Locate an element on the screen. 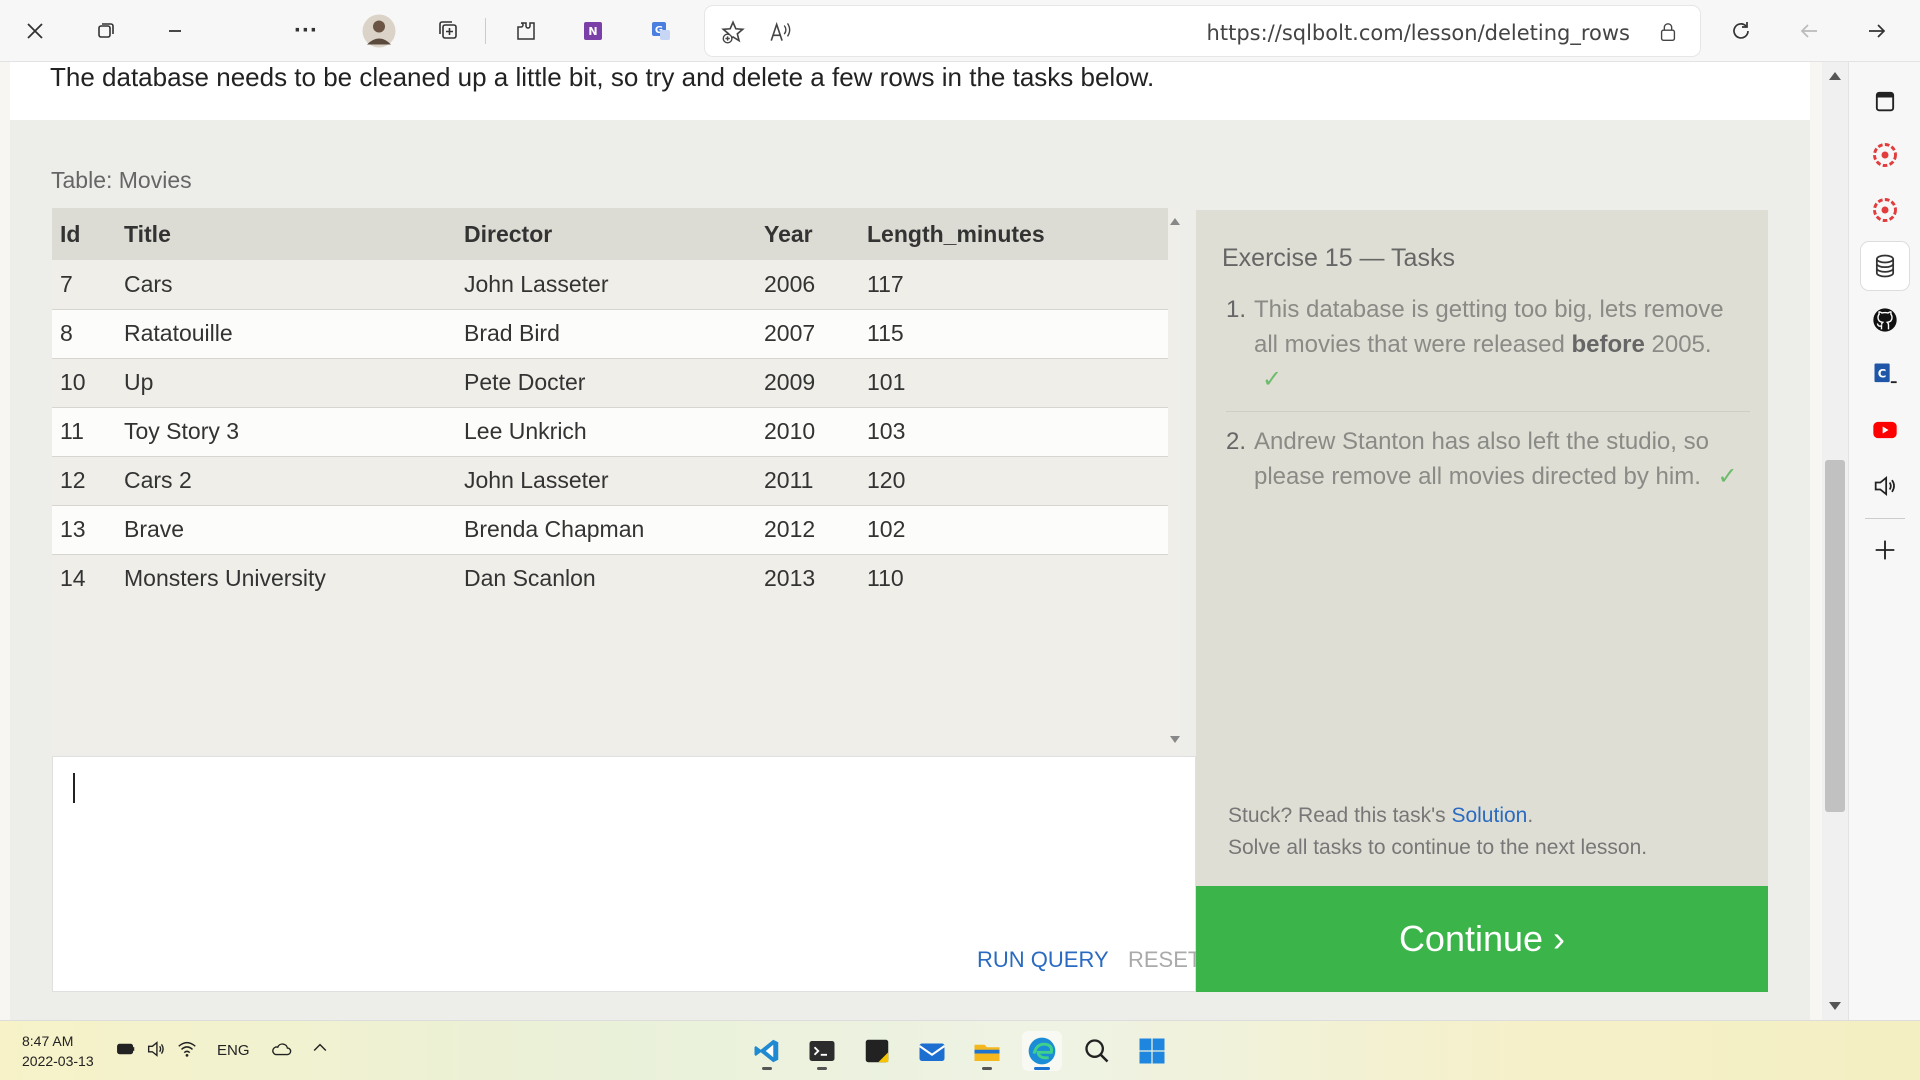 This screenshot has height=1080, width=1920. continue-button: Continue › is located at coordinates (1482, 939).